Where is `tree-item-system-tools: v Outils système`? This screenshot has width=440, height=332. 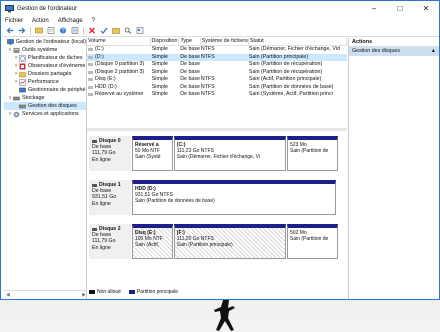
tree-item-system-tools: v Outils système is located at coordinates (45, 50).